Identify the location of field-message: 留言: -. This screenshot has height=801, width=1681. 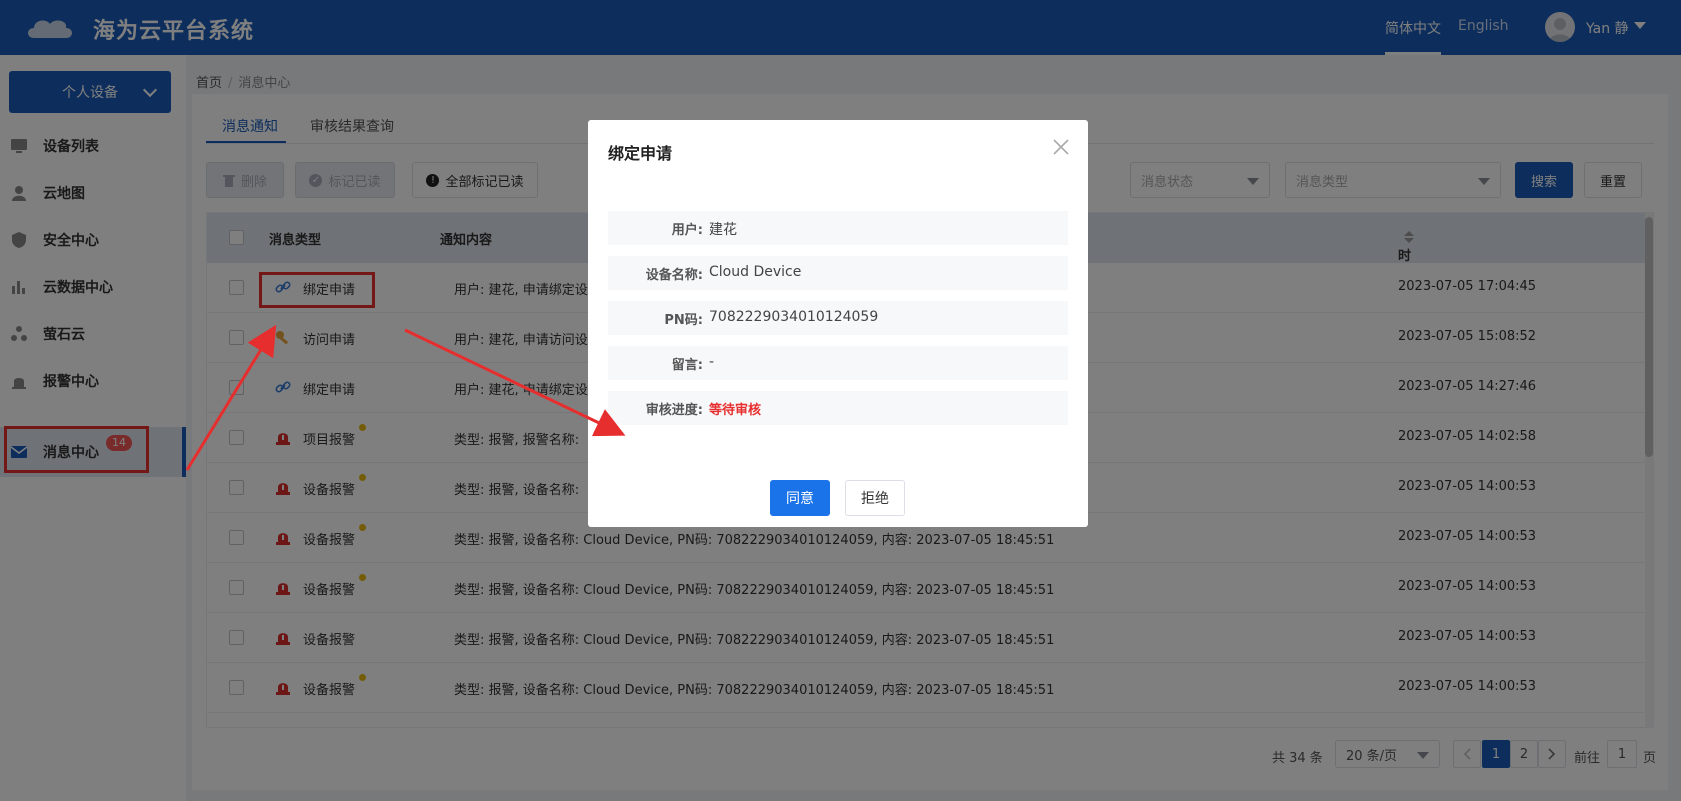
(838, 363).